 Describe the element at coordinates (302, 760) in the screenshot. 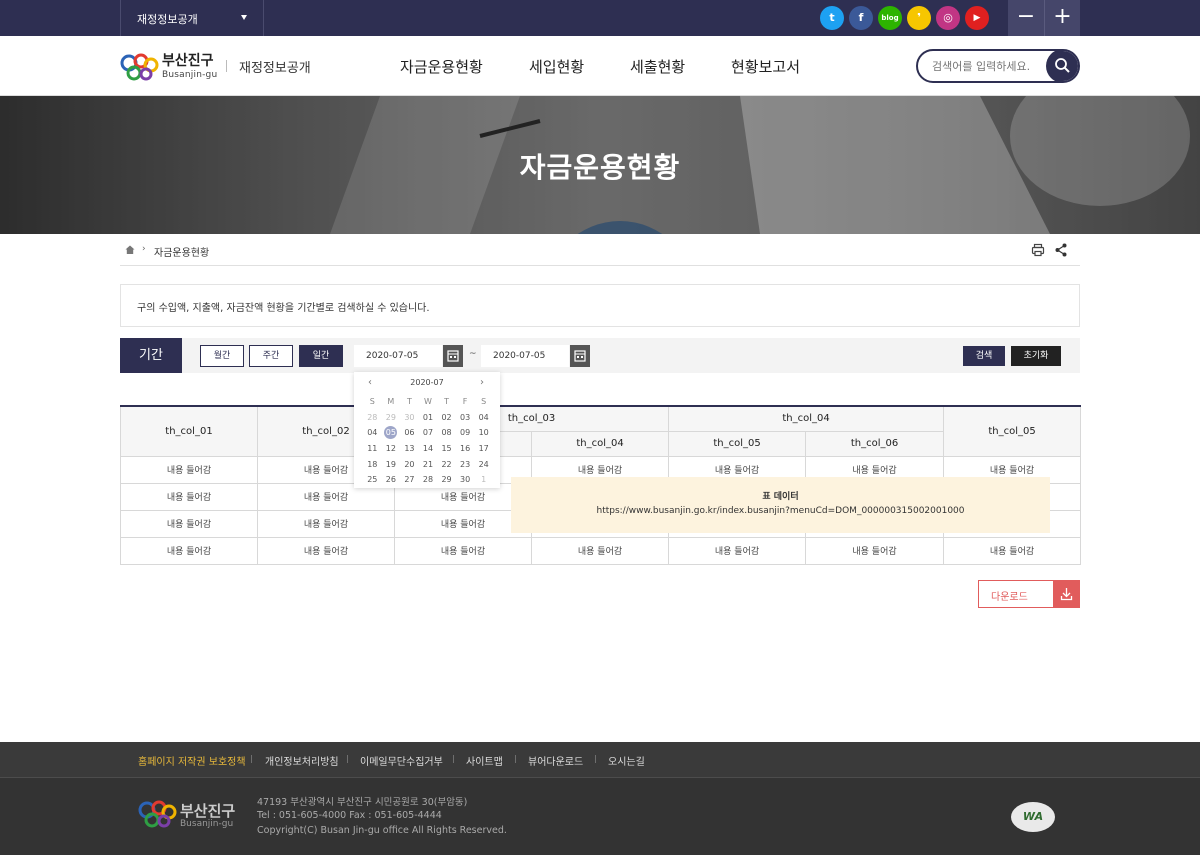

I see `footer-link-privacy: 개인정보처리방침` at that location.